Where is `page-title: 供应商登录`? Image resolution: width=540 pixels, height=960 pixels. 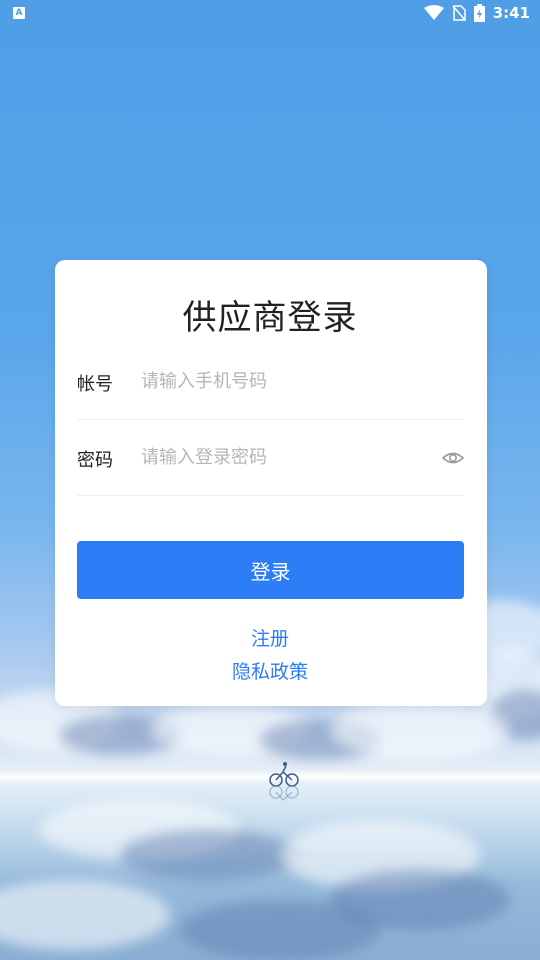 page-title: 供应商登录 is located at coordinates (270, 318).